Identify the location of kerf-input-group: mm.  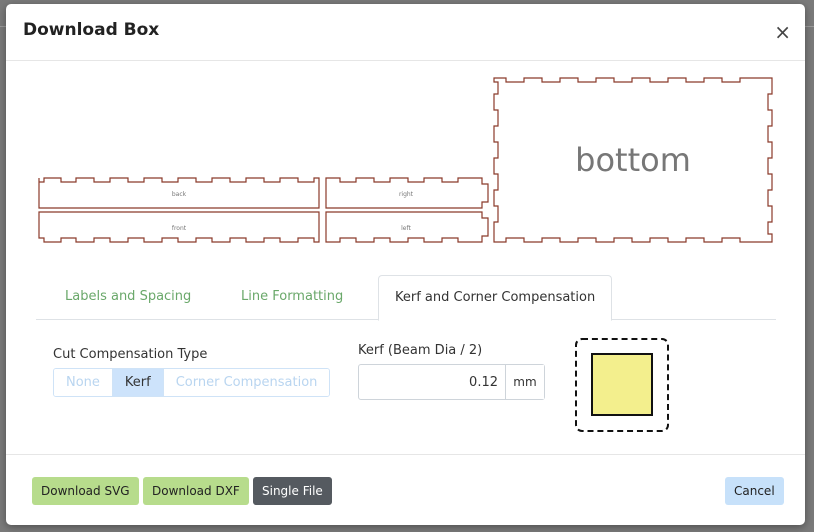
(451, 382).